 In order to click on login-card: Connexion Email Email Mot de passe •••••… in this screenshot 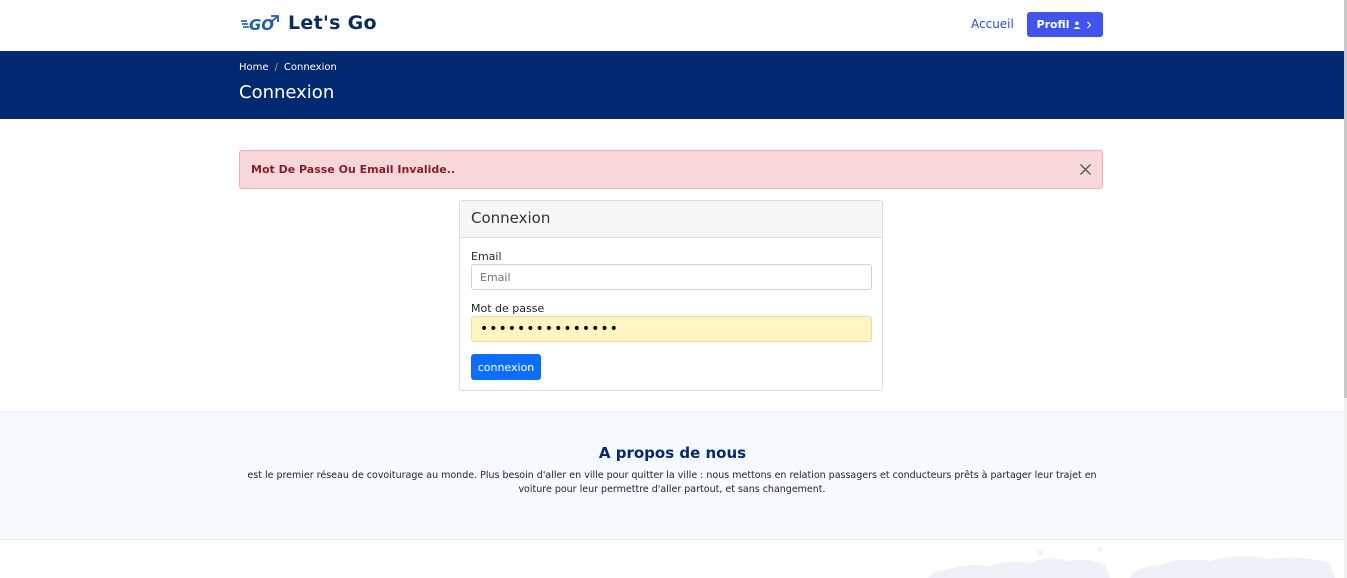, I will do `click(671, 295)`.